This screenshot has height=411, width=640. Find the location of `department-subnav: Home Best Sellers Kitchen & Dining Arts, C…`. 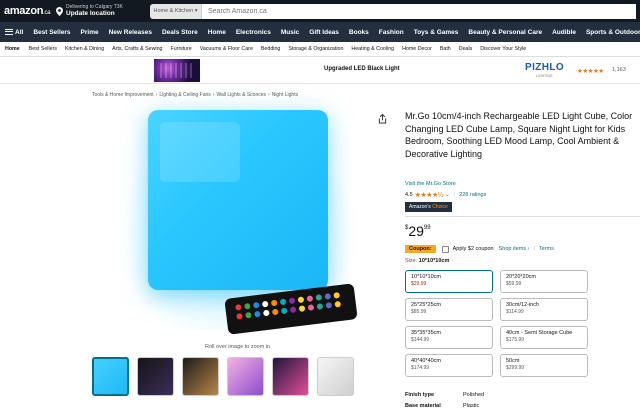

department-subnav: Home Best Sellers Kitchen & Dining Arts, C… is located at coordinates (320, 49).